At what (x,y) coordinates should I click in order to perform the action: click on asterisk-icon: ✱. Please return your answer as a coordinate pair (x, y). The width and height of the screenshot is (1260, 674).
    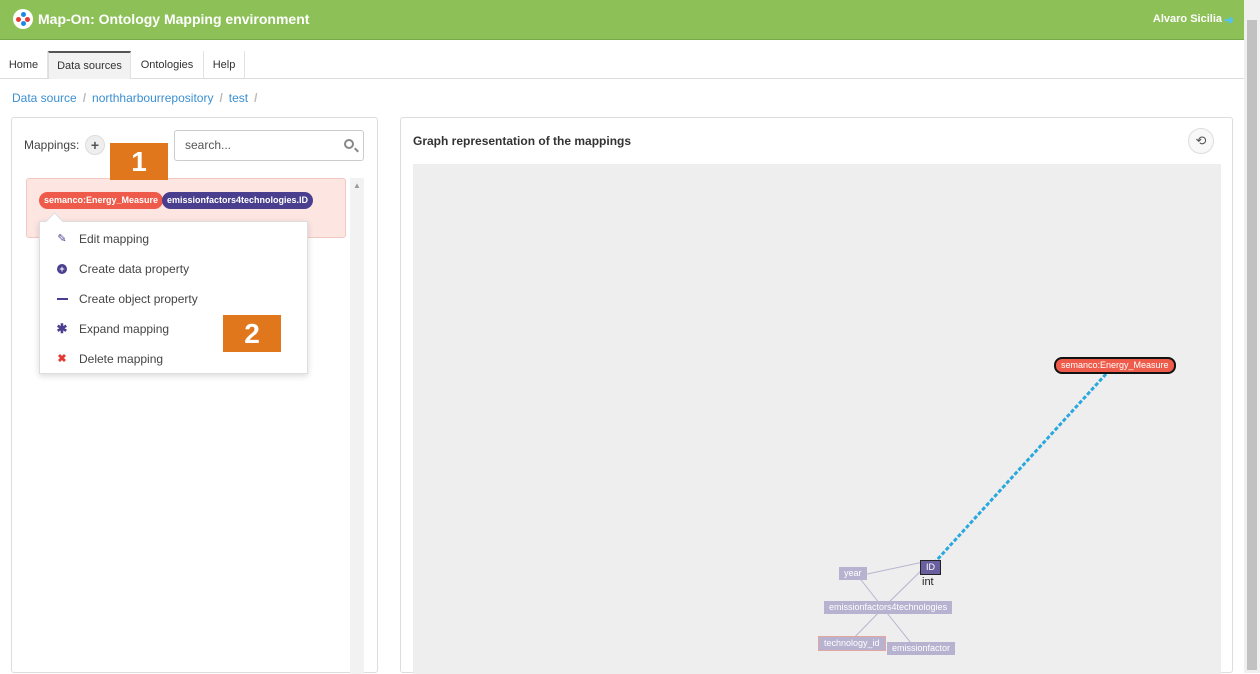
    Looking at the image, I should click on (62, 328).